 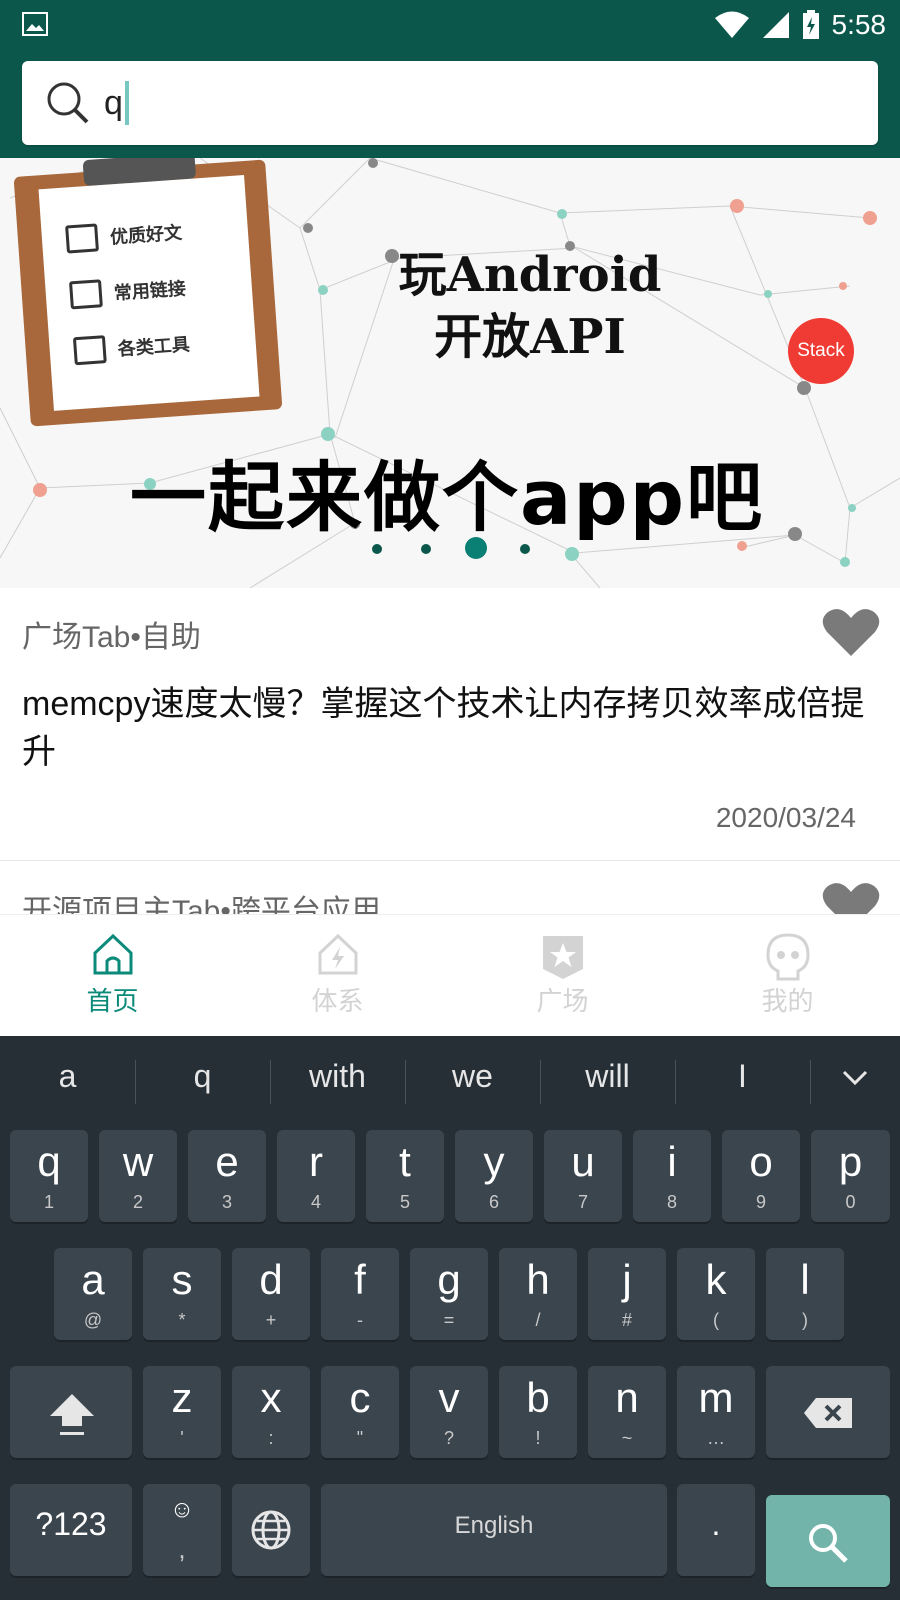 I want to click on key-g: g =, so click(x=449, y=1294).